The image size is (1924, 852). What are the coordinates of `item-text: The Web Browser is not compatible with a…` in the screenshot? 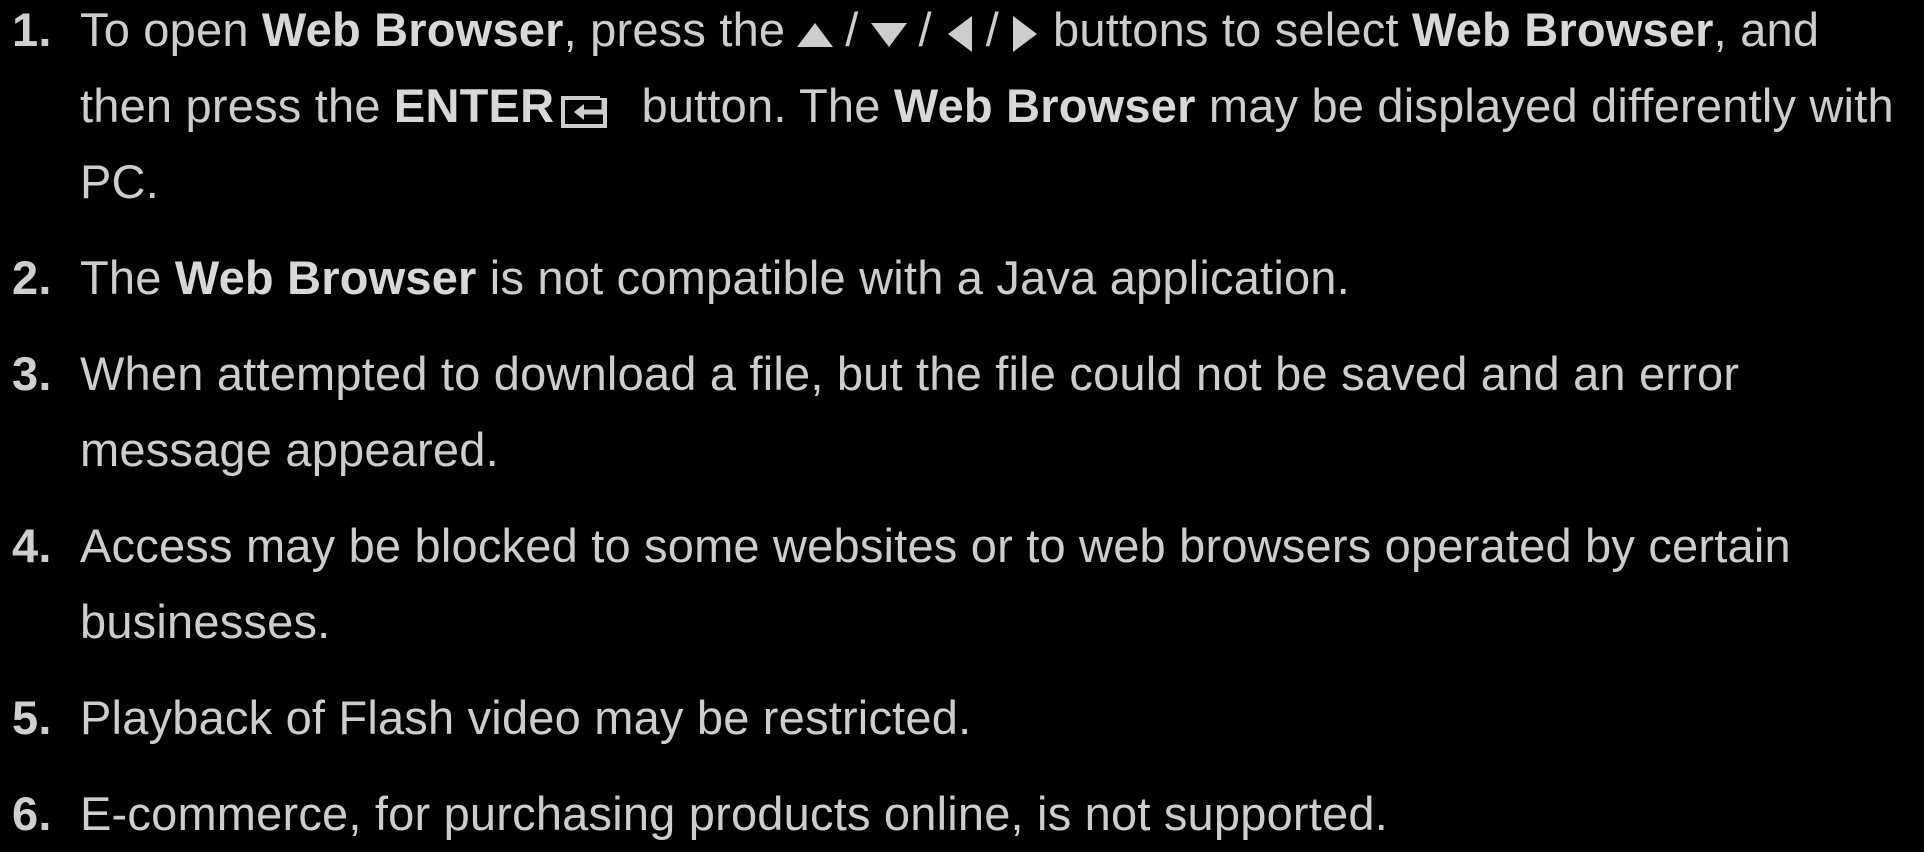 It's located at (995, 278).